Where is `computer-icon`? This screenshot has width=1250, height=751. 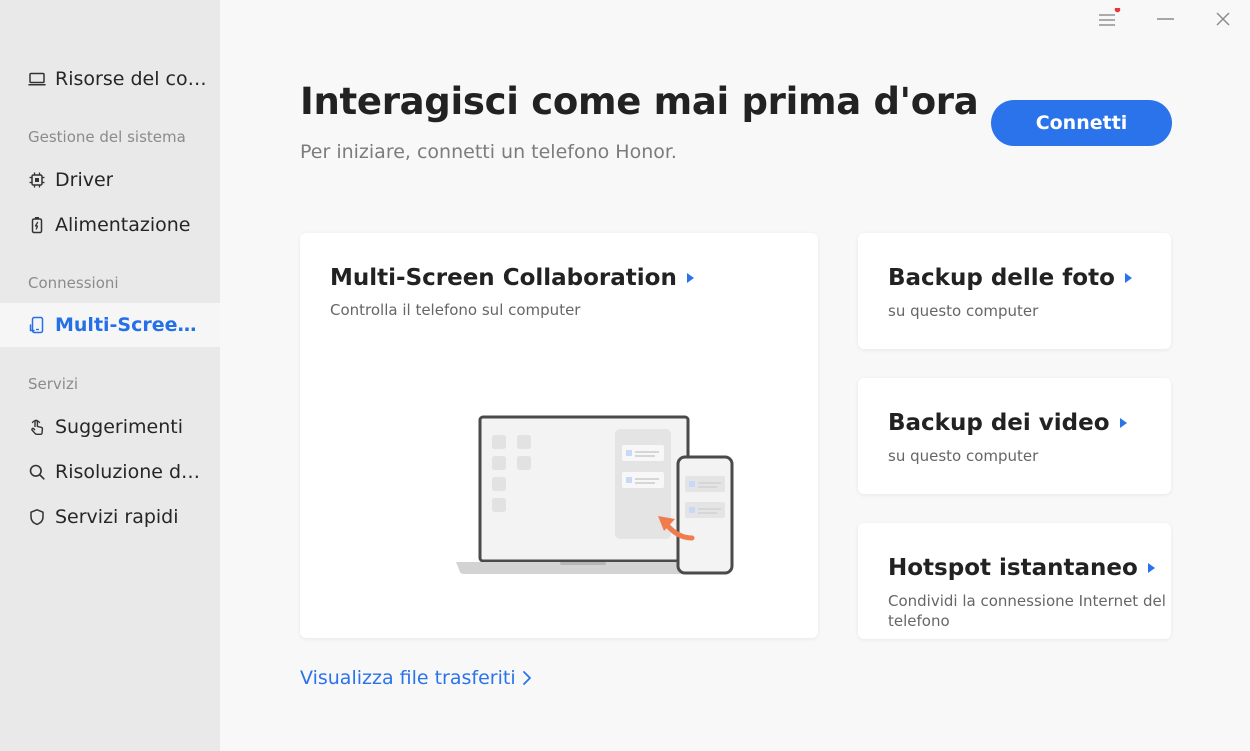
computer-icon is located at coordinates (37, 79).